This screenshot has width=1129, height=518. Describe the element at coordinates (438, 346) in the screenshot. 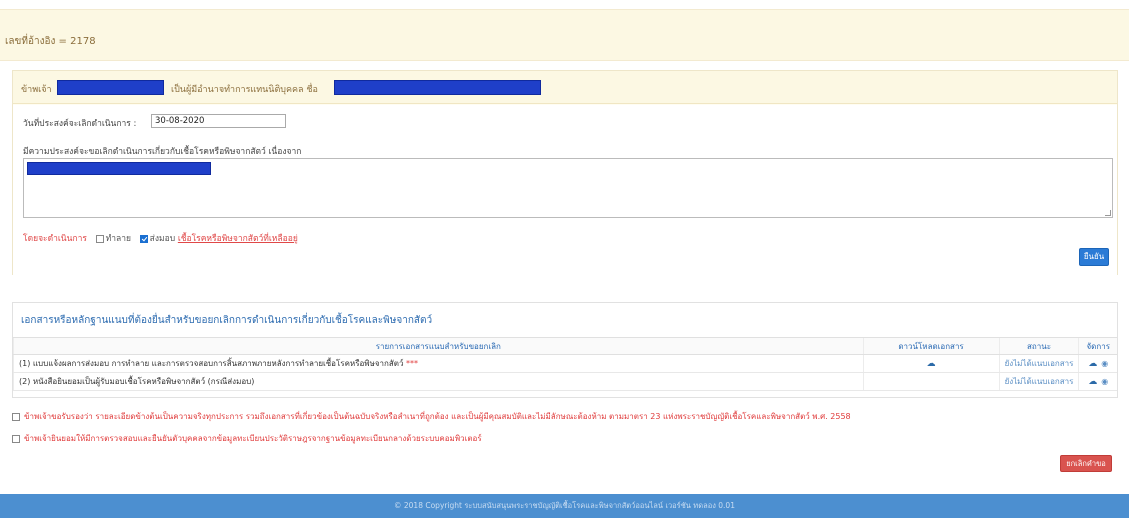

I see `header-document-name: รายการเอกสารแนบสำหรับขอยกเลิก` at that location.